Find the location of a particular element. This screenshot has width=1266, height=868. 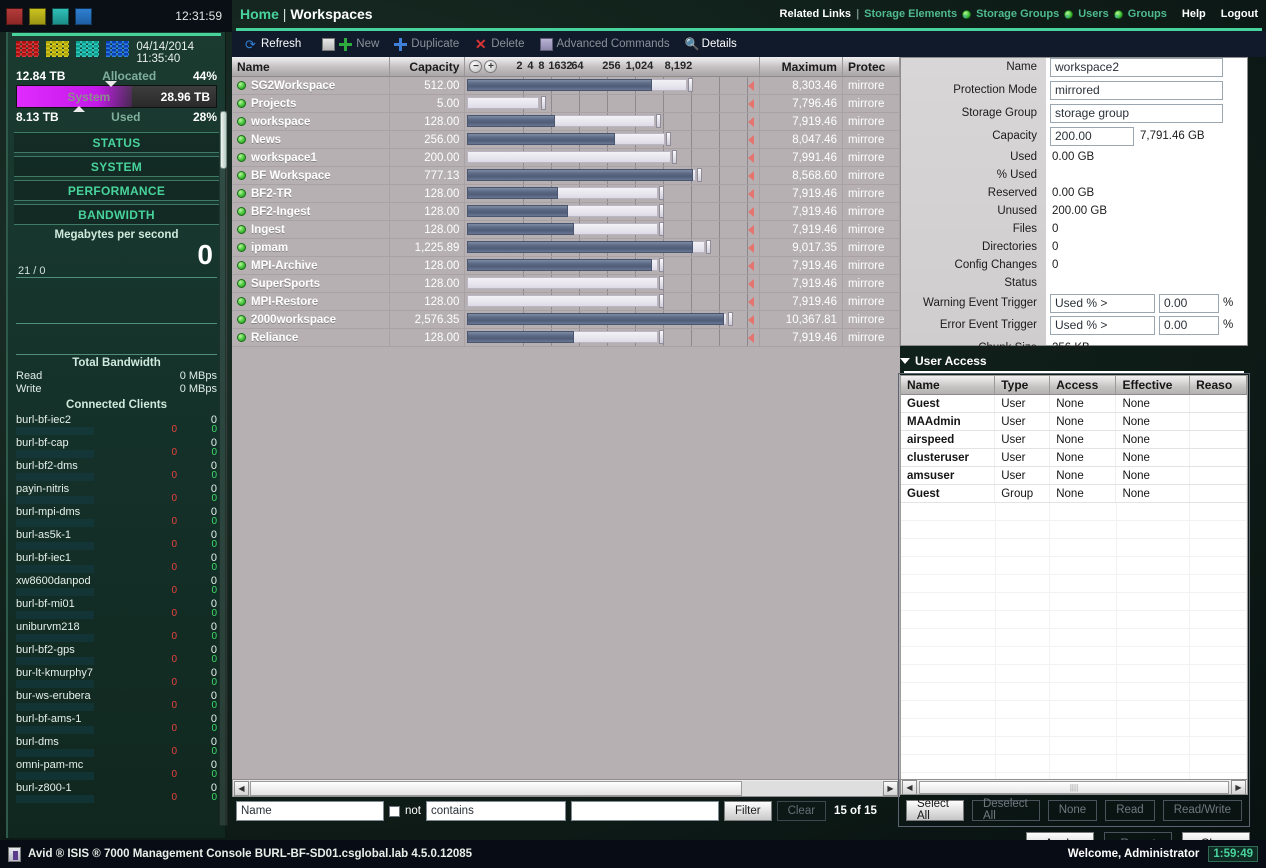

table-row: MPI-Archive 128.00 7,919.46 mirrore is located at coordinates (566, 266).